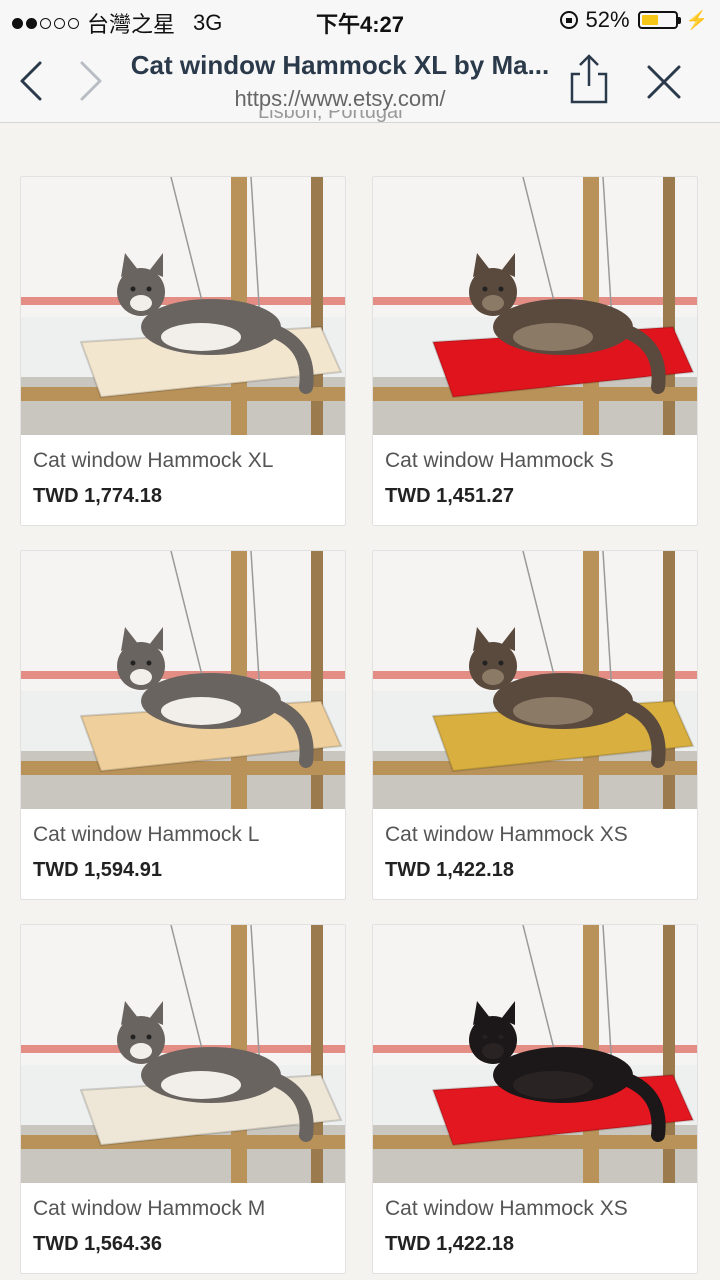  What do you see at coordinates (568, 20) in the screenshot?
I see `rotation-lock-icon` at bounding box center [568, 20].